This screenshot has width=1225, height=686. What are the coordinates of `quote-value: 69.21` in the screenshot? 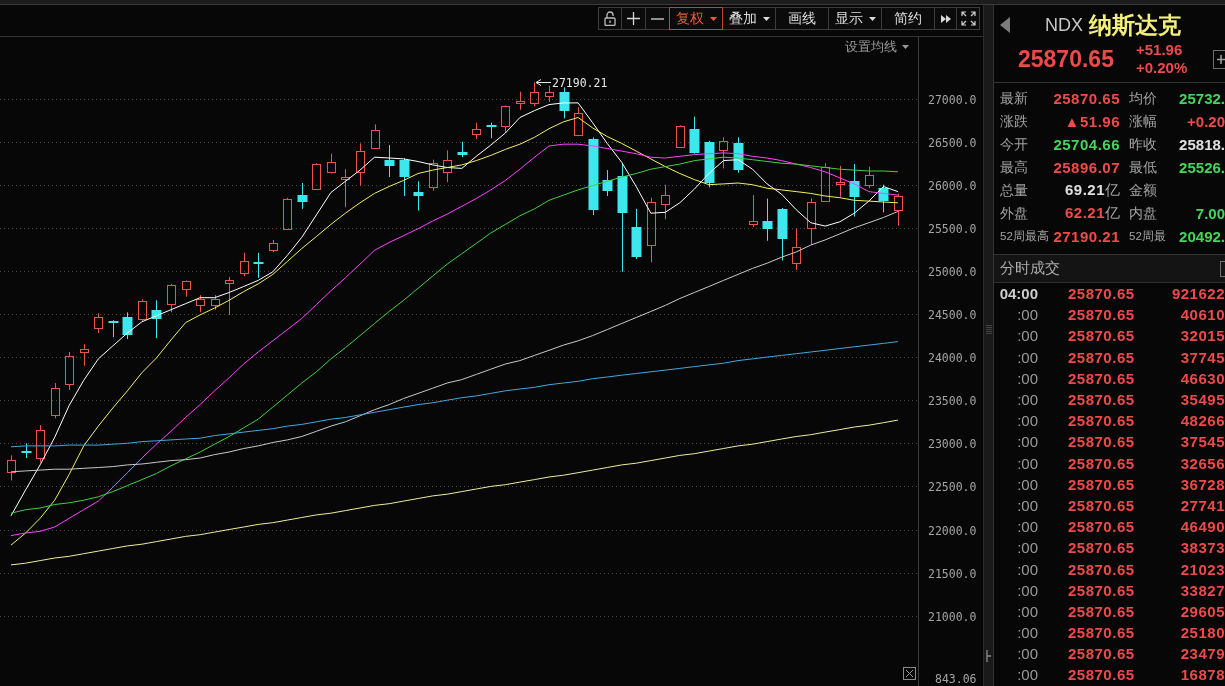 It's located at (1084, 189).